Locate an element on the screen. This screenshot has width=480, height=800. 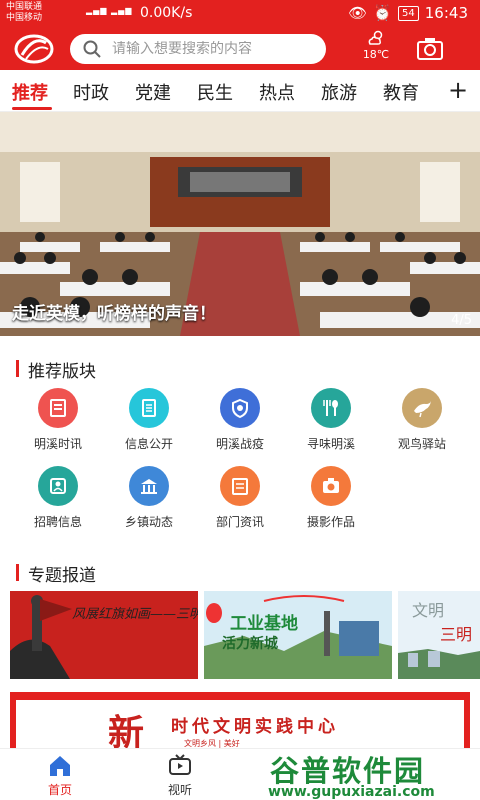
alarm-icon: ⏰ is located at coordinates (383, 13).